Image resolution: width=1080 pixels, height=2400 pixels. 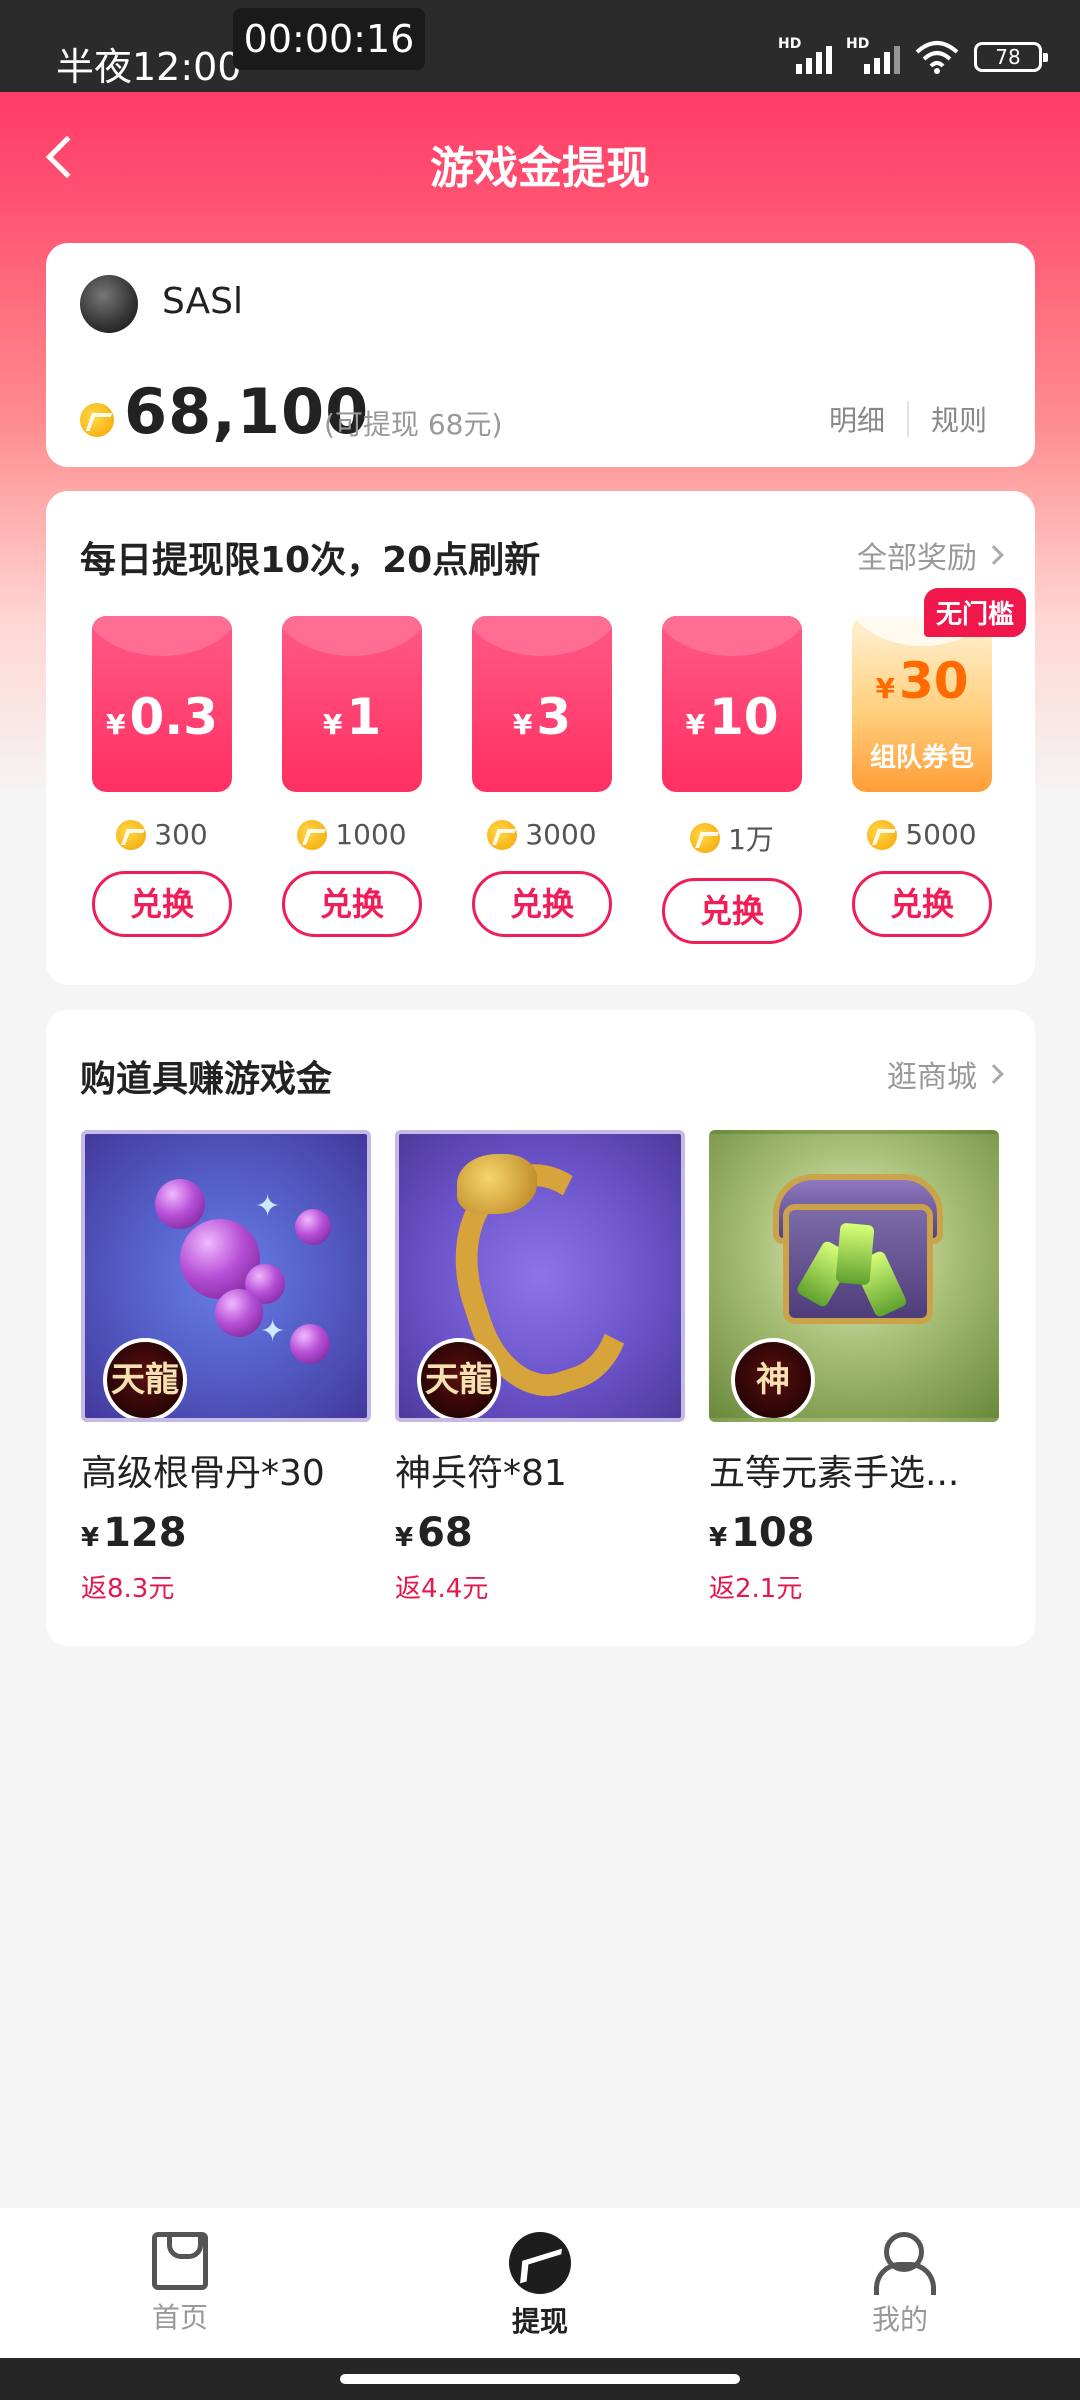 I want to click on product-price: ¥68, so click(x=434, y=1533).